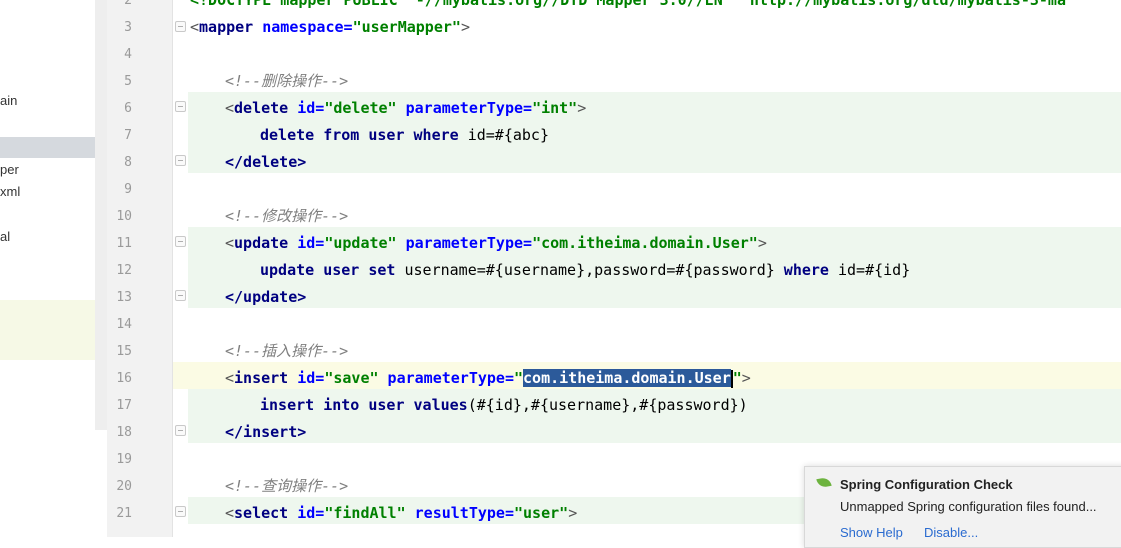 The image size is (1121, 548). Describe the element at coordinates (869, 270) in the screenshot. I see `sql-text: id=#{id}` at that location.